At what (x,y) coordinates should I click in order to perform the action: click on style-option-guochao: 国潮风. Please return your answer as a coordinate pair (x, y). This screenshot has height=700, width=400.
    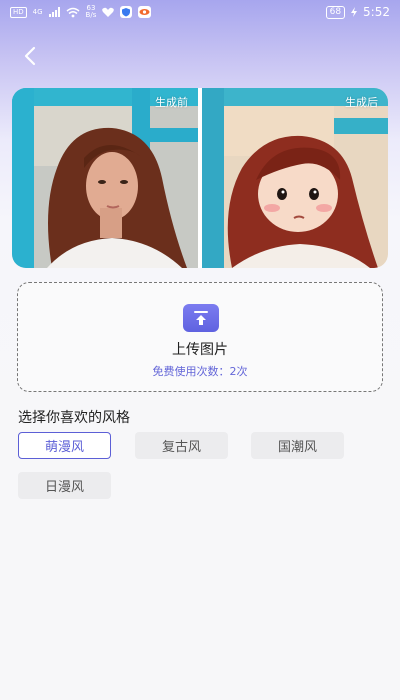
    Looking at the image, I should click on (297, 445).